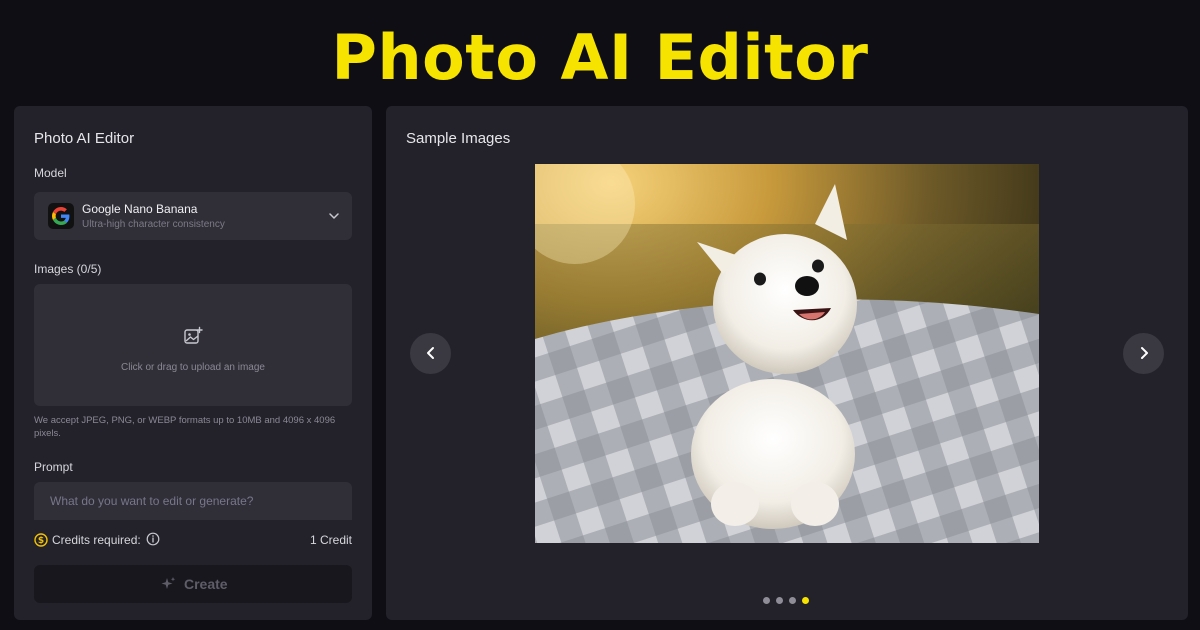  What do you see at coordinates (458, 138) in the screenshot?
I see `sample-images-title: Sample Images` at bounding box center [458, 138].